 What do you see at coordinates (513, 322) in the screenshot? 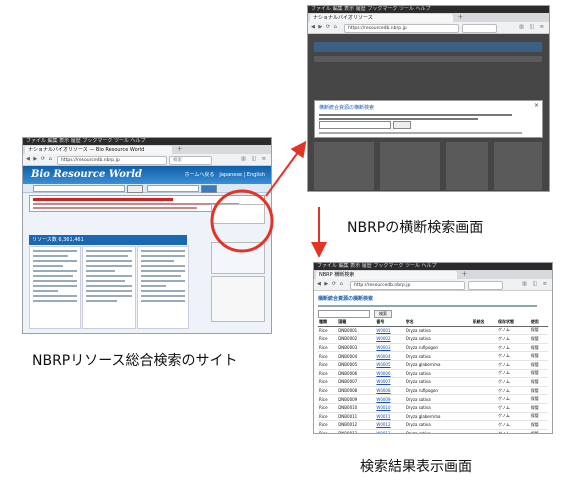
I see `column-header: 保存状態` at bounding box center [513, 322].